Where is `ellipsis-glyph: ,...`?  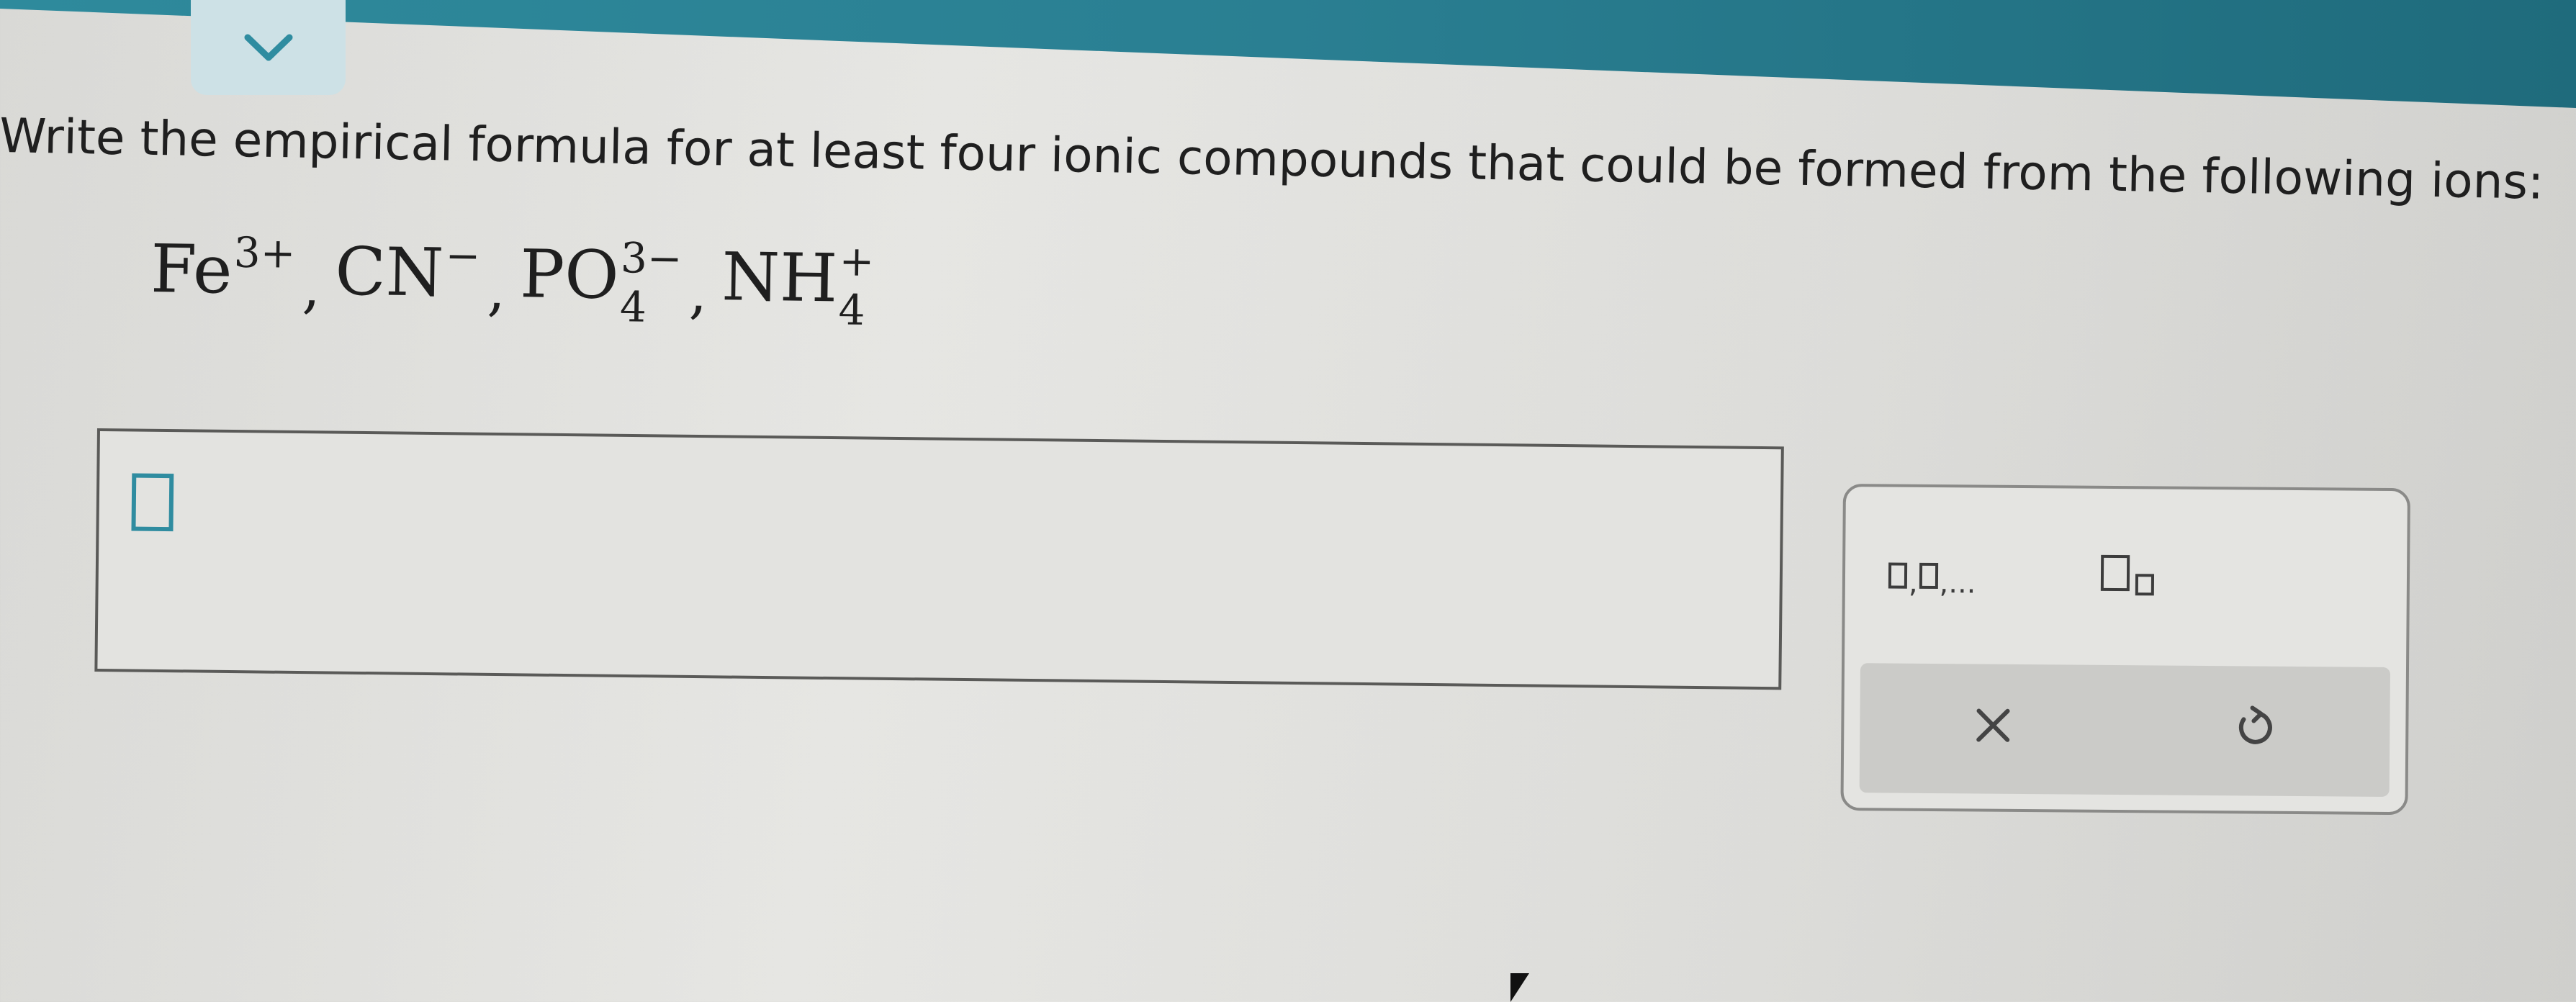
ellipsis-glyph: ,... is located at coordinates (1957, 583).